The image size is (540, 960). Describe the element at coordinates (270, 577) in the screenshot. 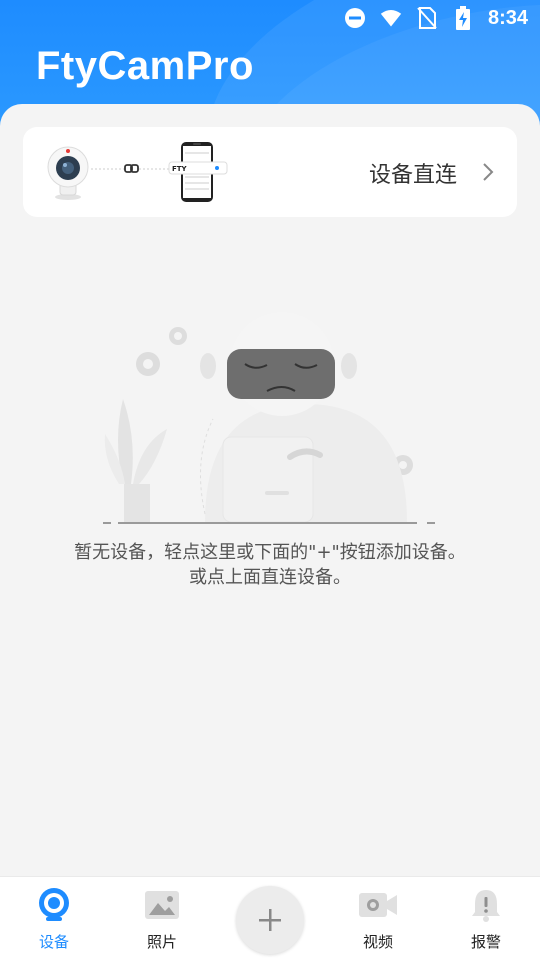

I see `empty-state-line2: 或点上面直连设备。` at that location.